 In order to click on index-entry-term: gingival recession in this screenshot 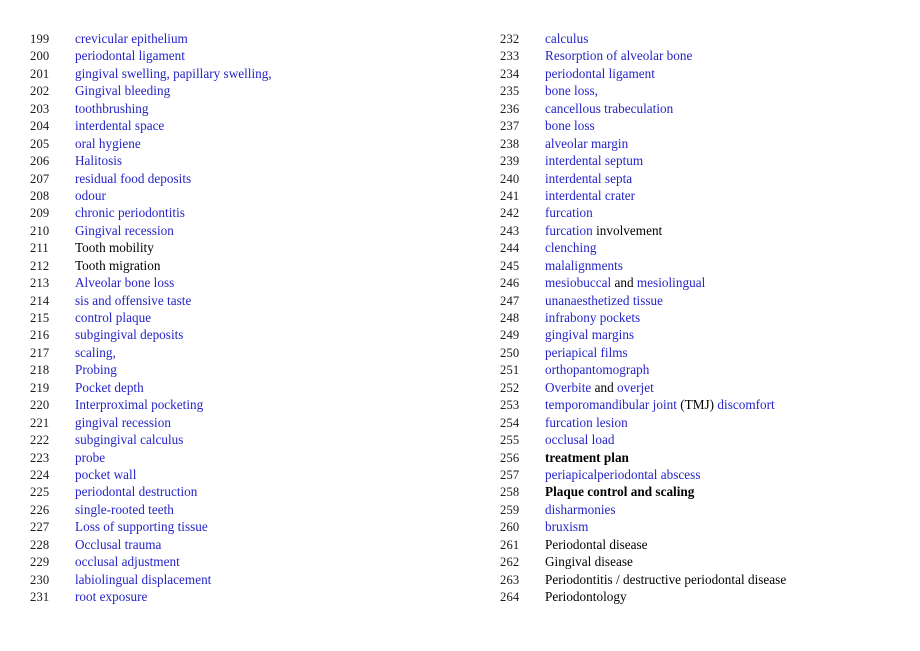, I will do `click(263, 422)`.